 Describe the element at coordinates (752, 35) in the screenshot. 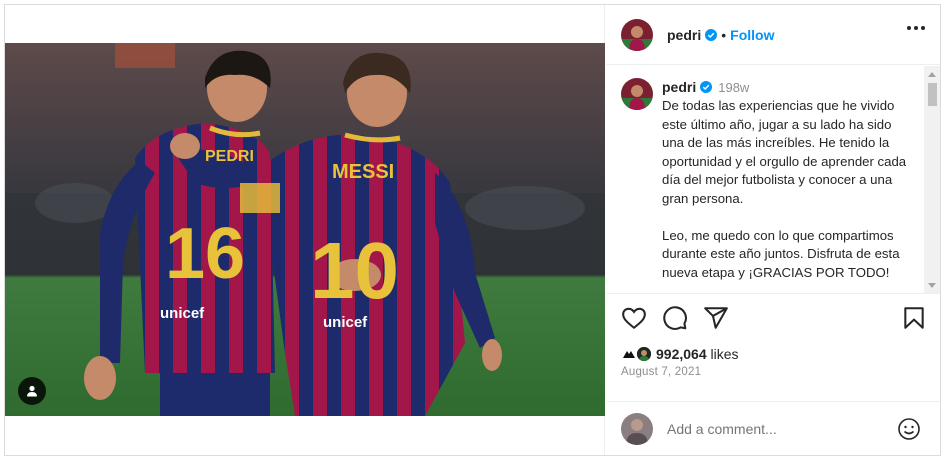

I see `follow-button: Follow` at that location.